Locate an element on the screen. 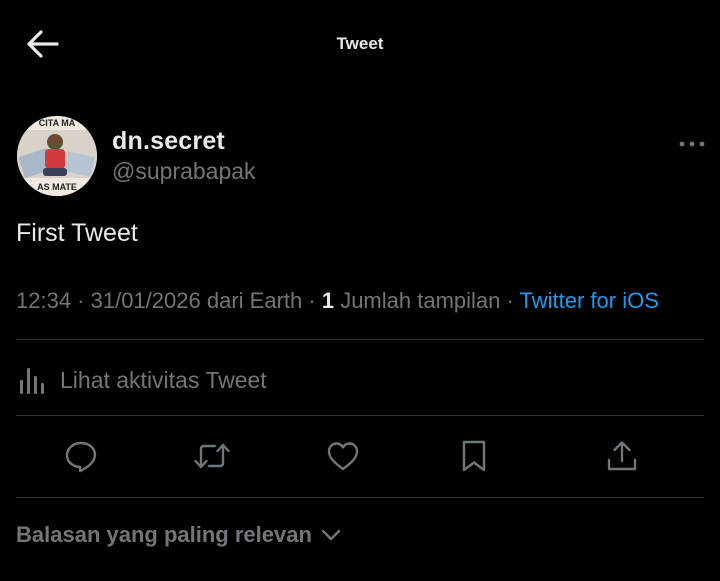 Image resolution: width=720 pixels, height=581 pixels. view-tweet-activity-label: Lihat aktivitas Tweet is located at coordinates (163, 379).